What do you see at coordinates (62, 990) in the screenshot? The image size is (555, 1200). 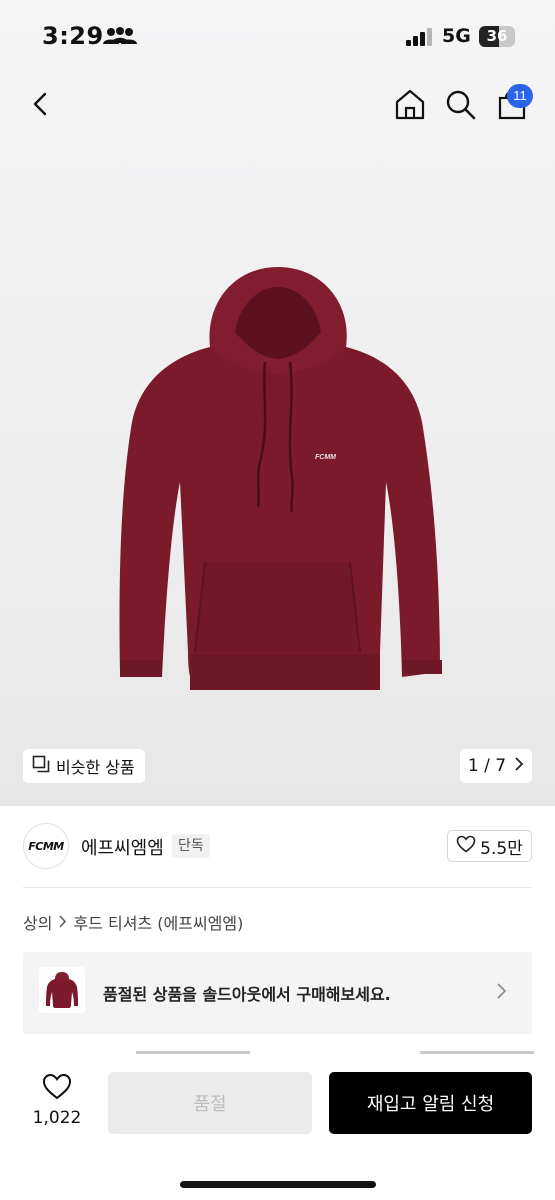 I see `product-thumbnail` at bounding box center [62, 990].